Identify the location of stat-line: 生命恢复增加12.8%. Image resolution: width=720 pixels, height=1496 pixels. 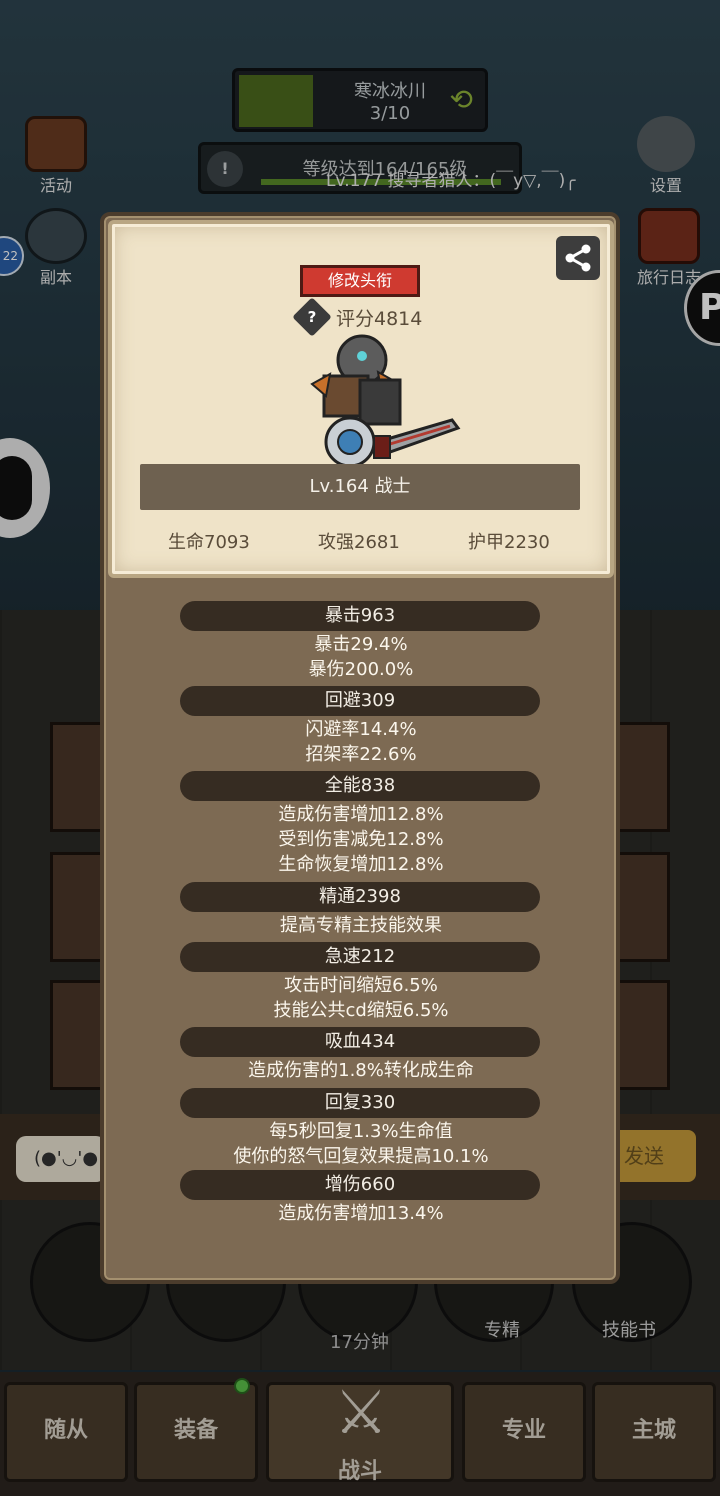
(361, 864).